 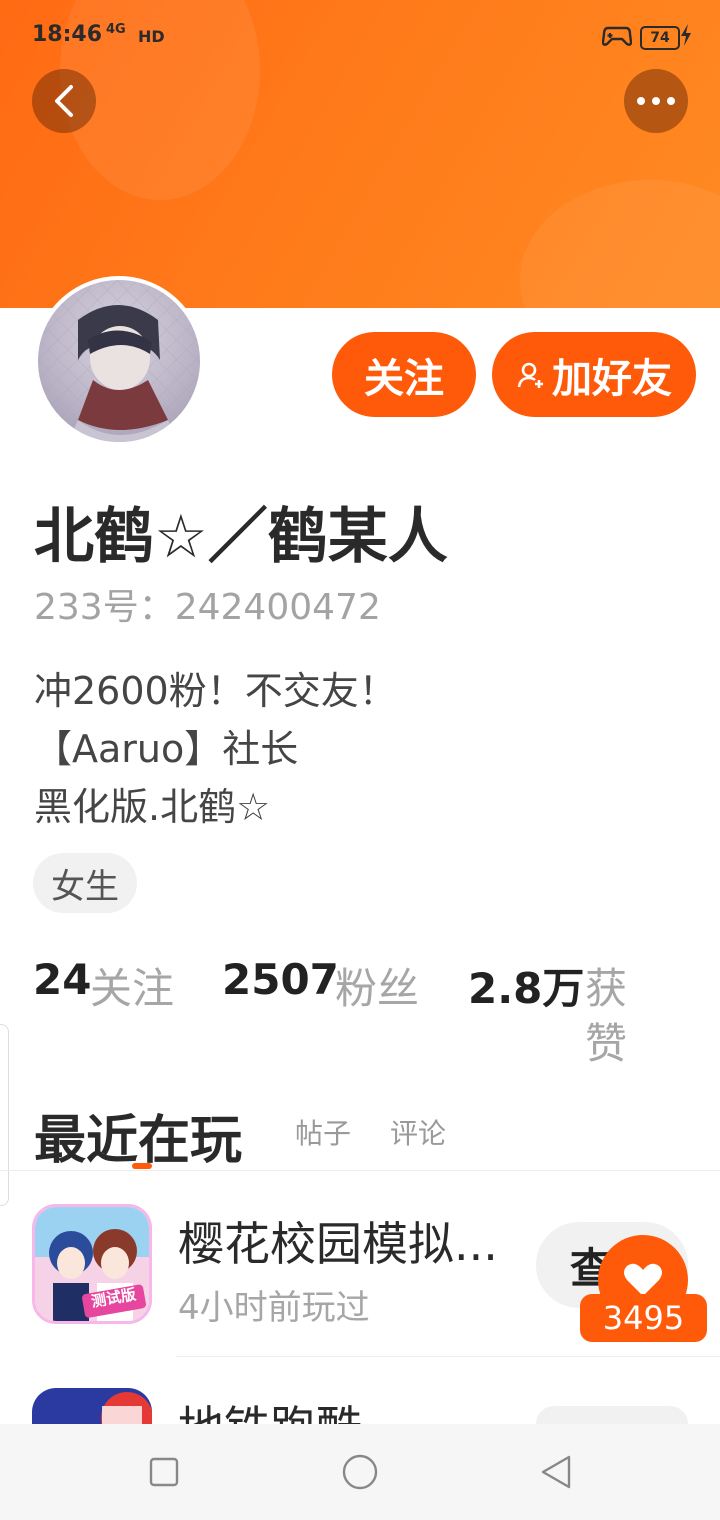 What do you see at coordinates (448, 1356) in the screenshot?
I see `row-divider` at bounding box center [448, 1356].